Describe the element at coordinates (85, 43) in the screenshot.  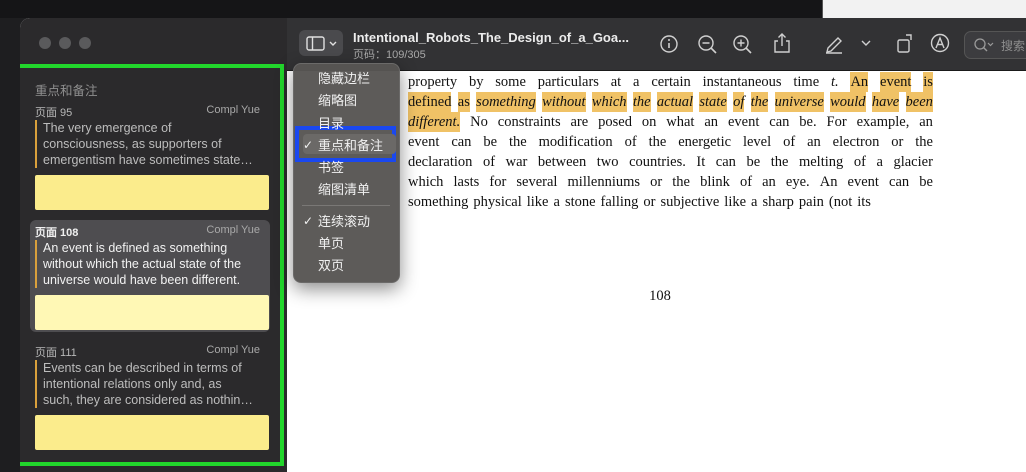
I see `zoom-window-button` at that location.